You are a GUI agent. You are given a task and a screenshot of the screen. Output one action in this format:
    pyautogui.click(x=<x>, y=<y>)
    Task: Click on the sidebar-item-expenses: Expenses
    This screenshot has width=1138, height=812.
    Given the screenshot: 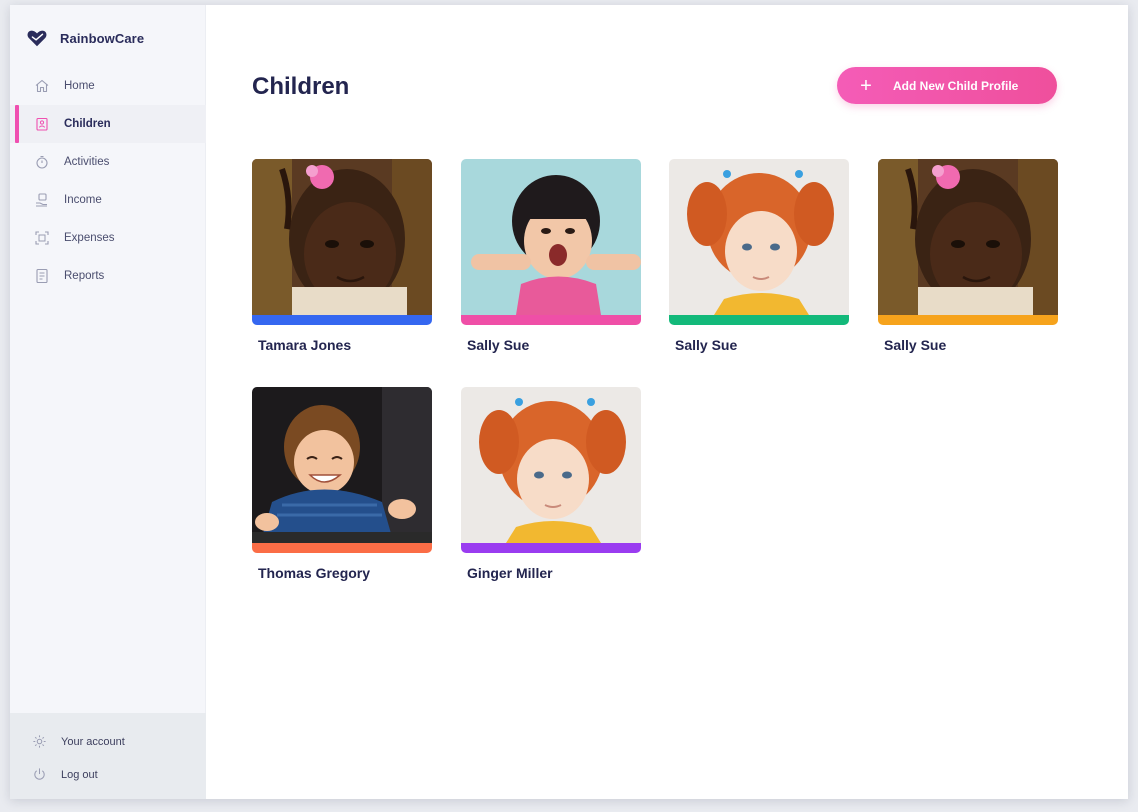 What is the action you would take?
    pyautogui.click(x=108, y=238)
    